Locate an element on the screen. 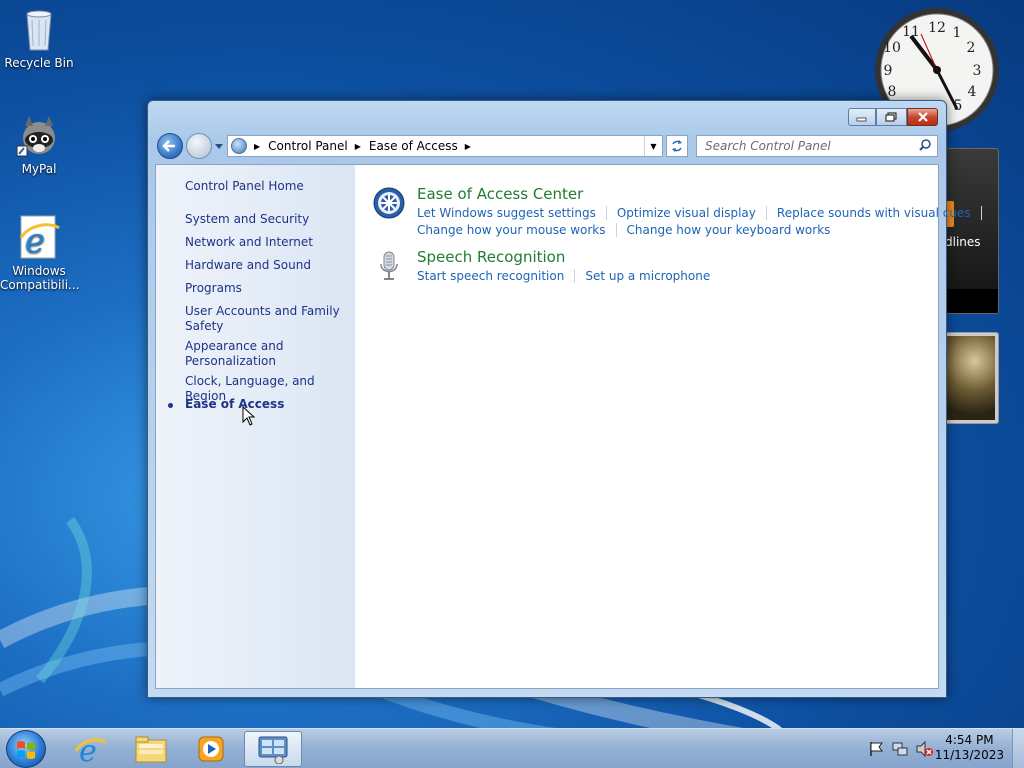 The width and height of the screenshot is (1024, 768). svg-text: 1 is located at coordinates (957, 33).